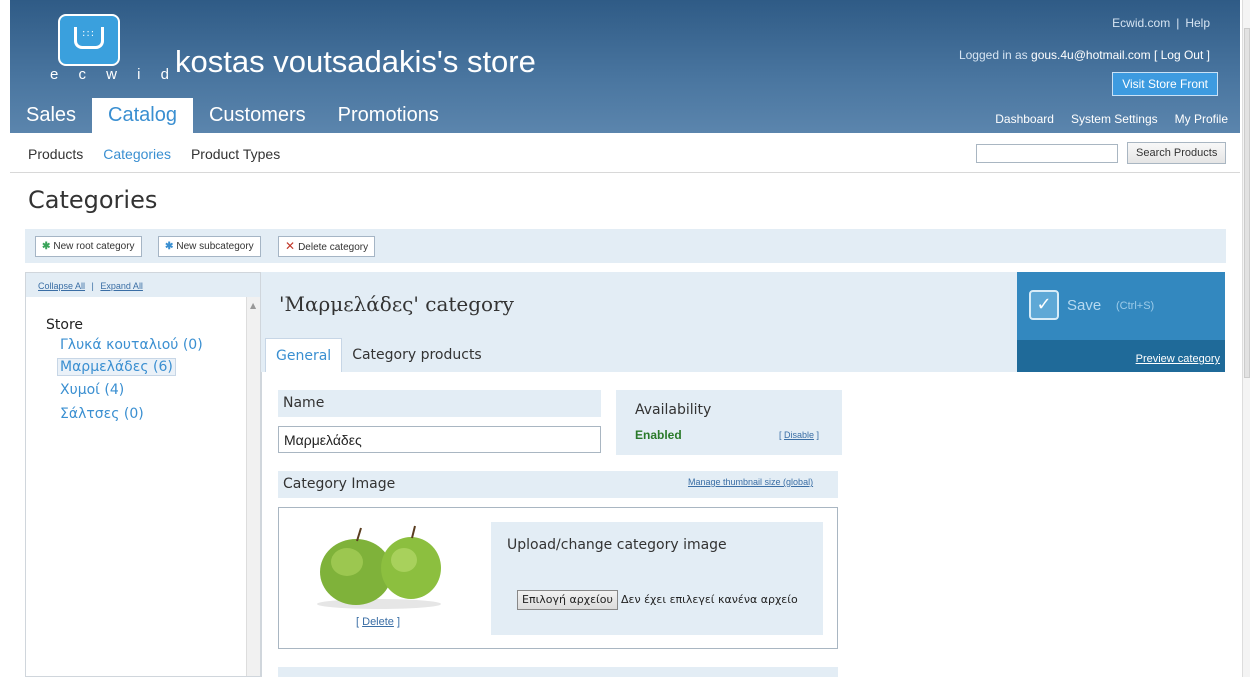 Image resolution: width=1250 pixels, height=677 pixels. Describe the element at coordinates (137, 154) in the screenshot. I see `subnav-categories: Categories` at that location.